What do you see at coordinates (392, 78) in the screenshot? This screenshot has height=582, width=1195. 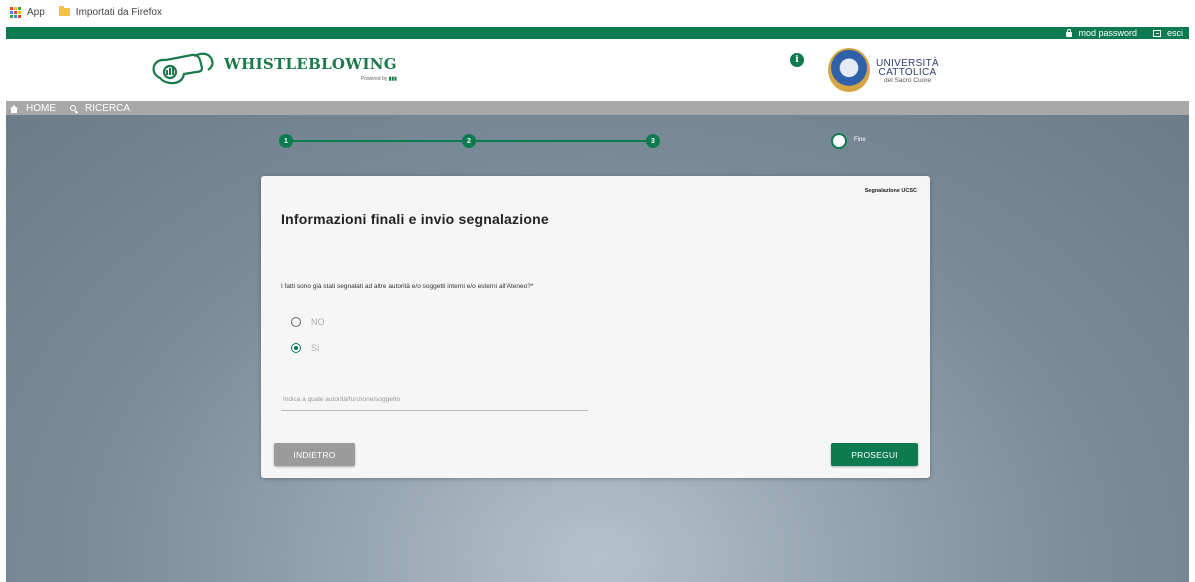 I see `powered-by-brand-mark: ▮▮▮` at bounding box center [392, 78].